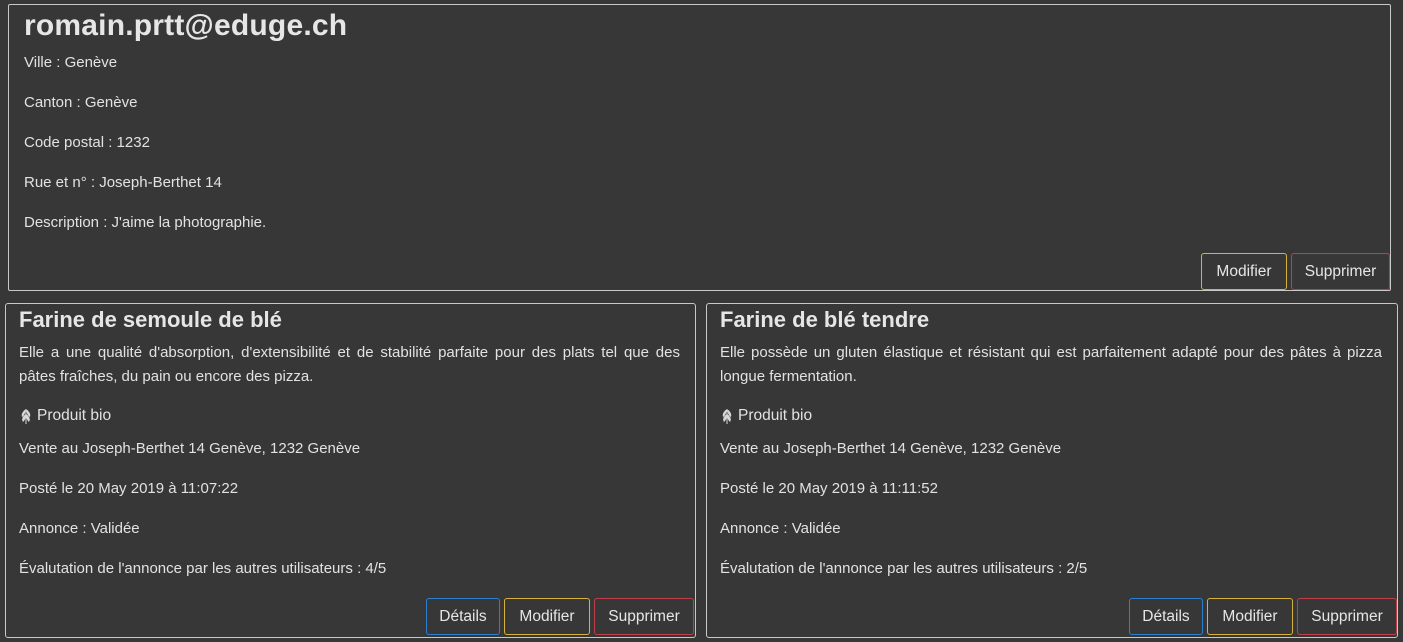 This screenshot has width=1403, height=642. What do you see at coordinates (129, 488) in the screenshot?
I see `ad-posted-date: Posté le 20 May 2019 à 11:07:22` at bounding box center [129, 488].